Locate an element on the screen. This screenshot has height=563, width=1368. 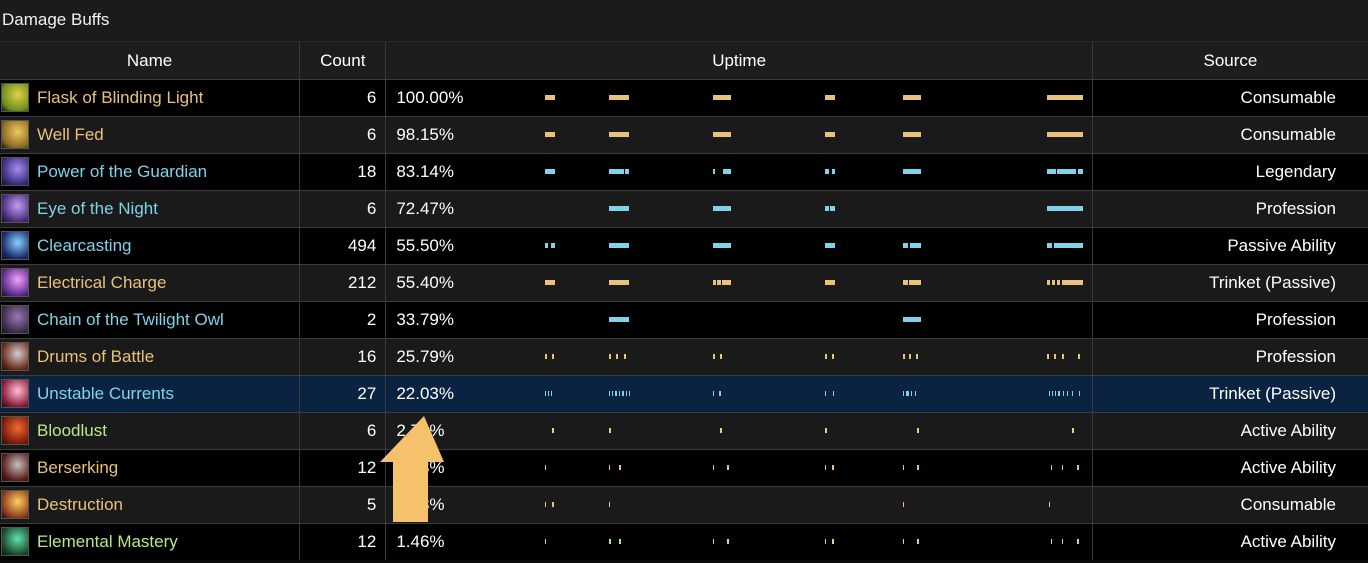
name-column-header: Name is located at coordinates (150, 61).